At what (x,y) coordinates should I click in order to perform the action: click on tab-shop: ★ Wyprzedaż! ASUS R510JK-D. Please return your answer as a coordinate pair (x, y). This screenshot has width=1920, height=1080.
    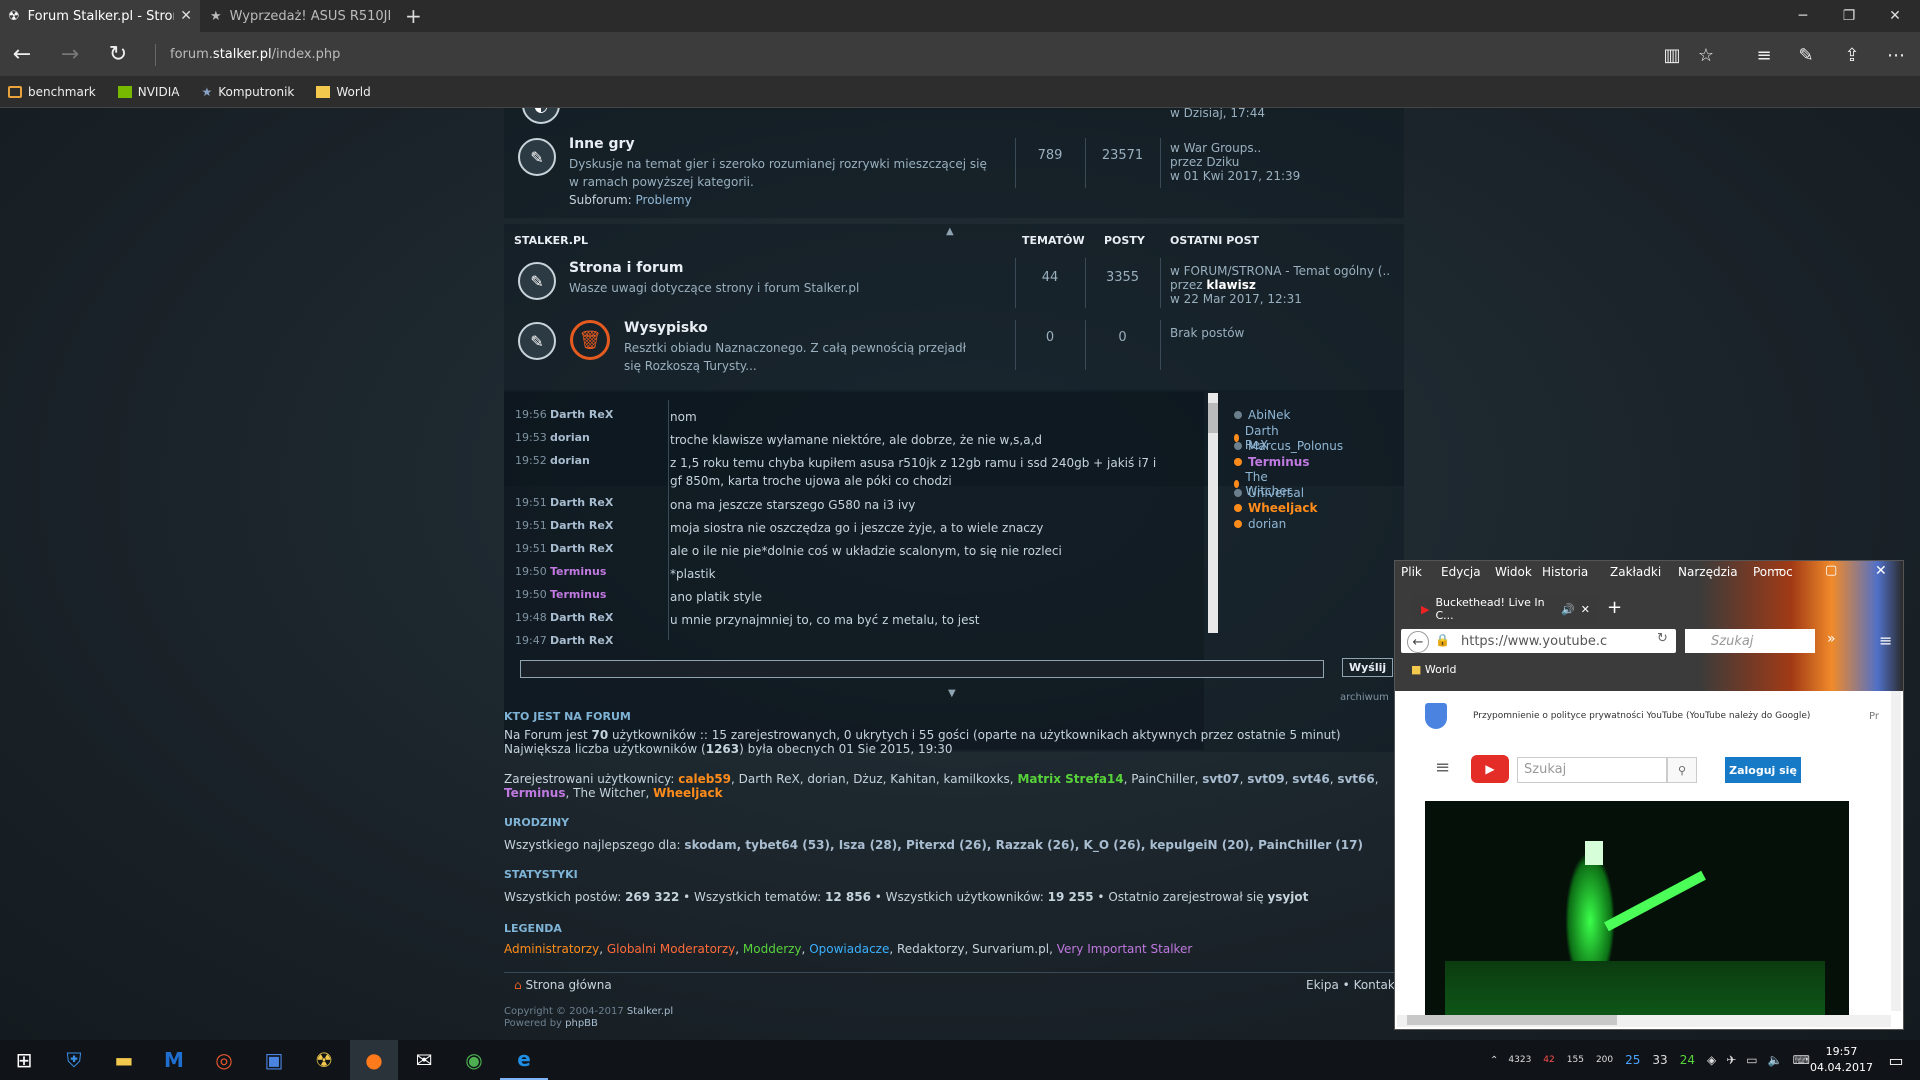
    Looking at the image, I should click on (302, 16).